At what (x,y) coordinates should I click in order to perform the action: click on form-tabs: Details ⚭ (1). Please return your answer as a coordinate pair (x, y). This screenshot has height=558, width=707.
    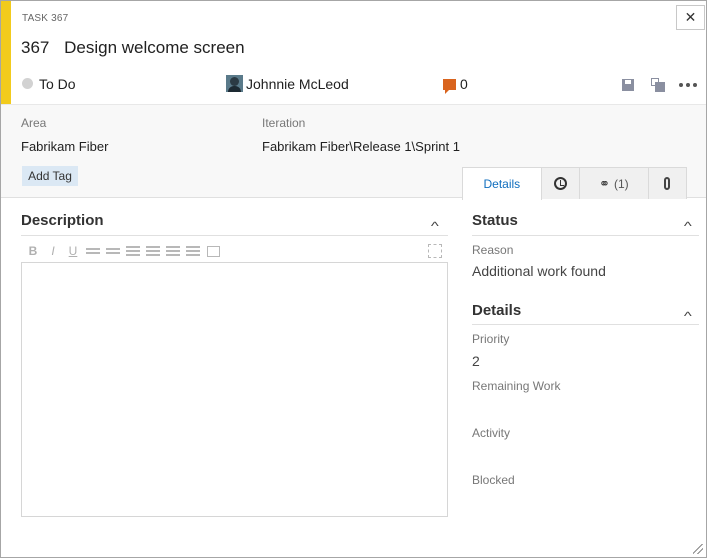
    Looking at the image, I should click on (575, 183).